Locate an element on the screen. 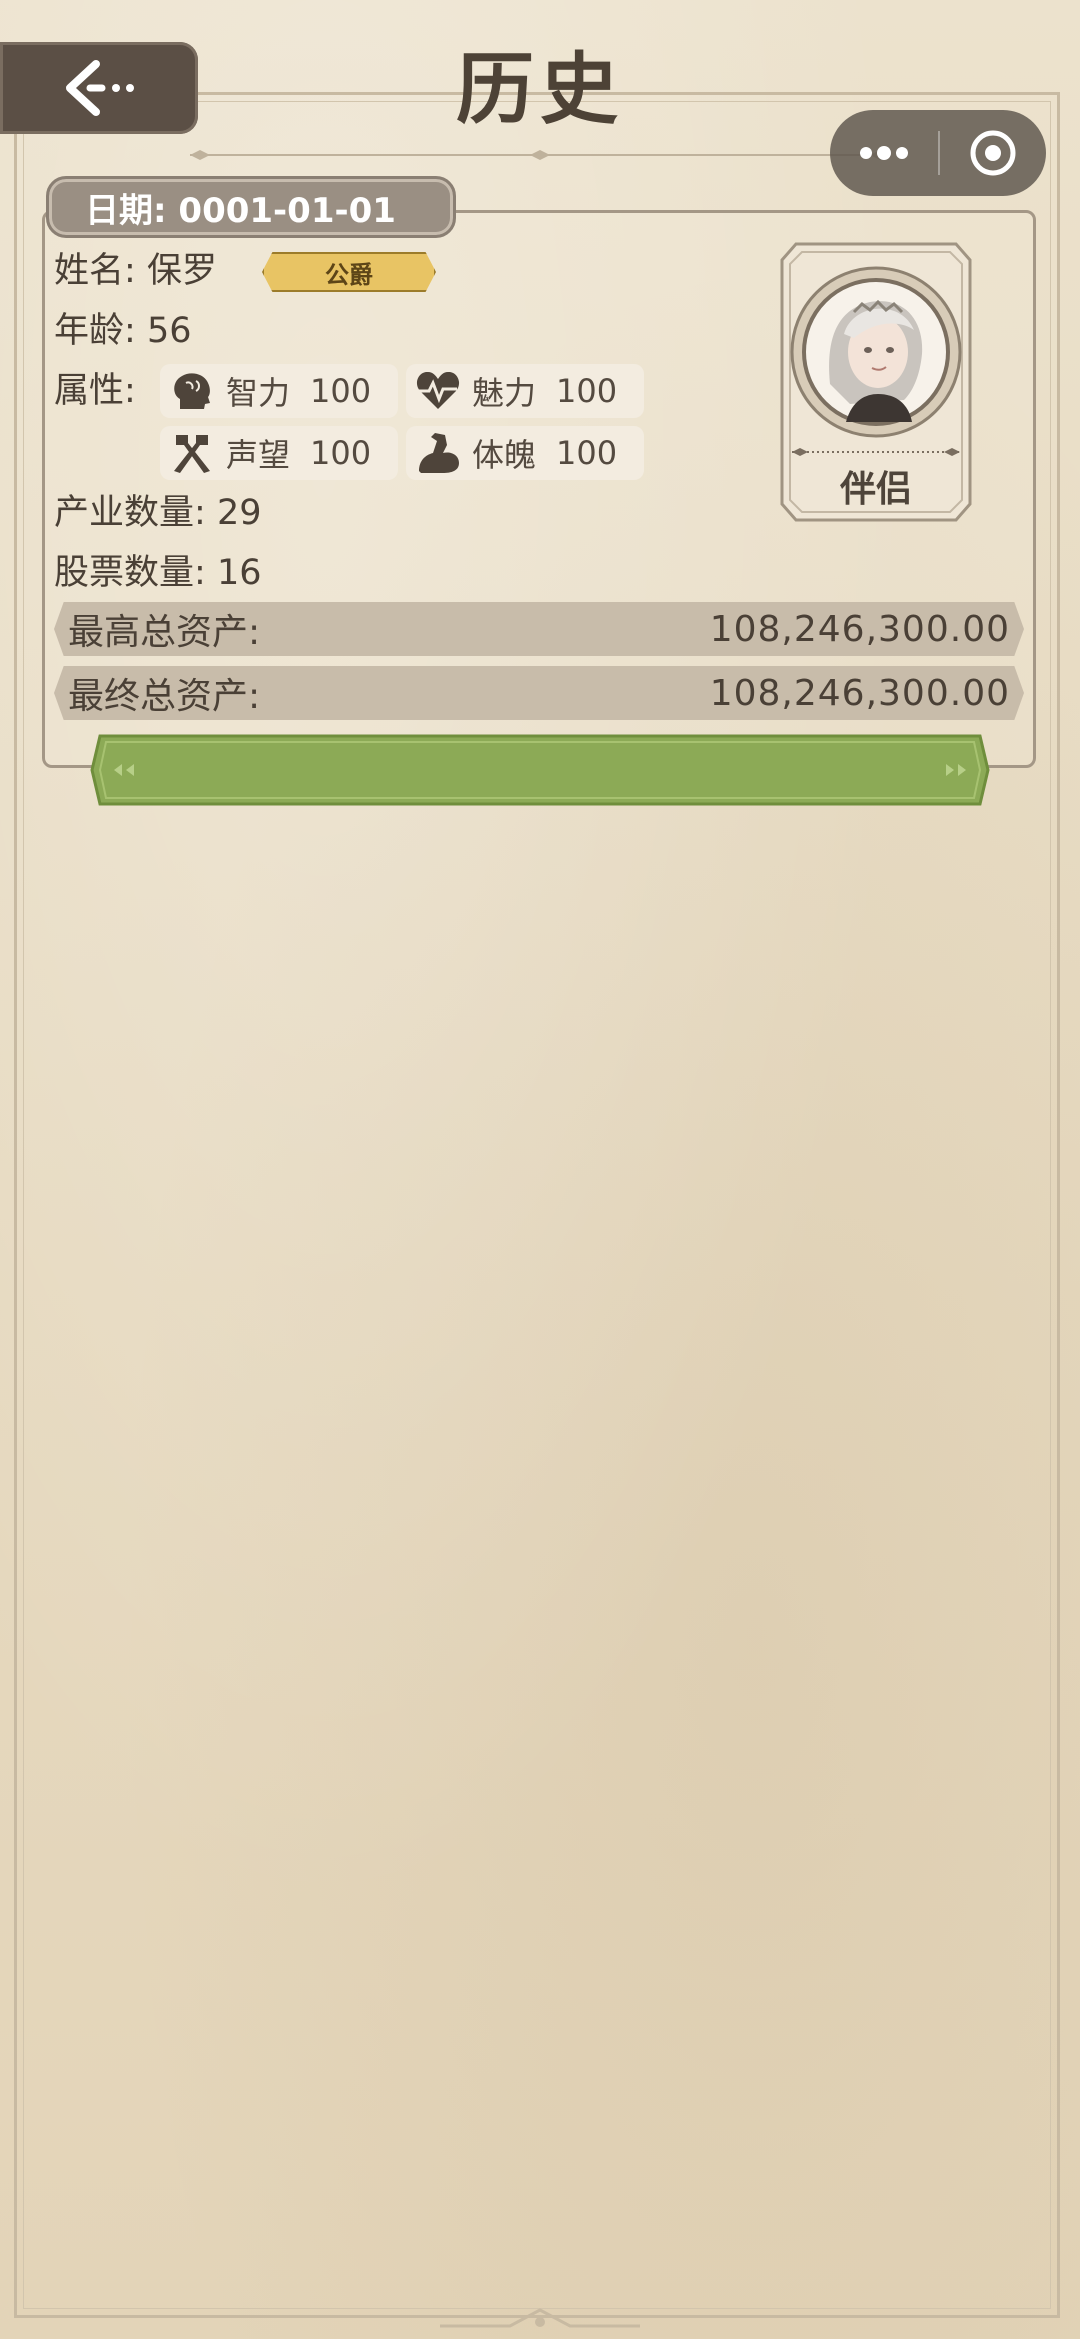  stock-count-value: 16 is located at coordinates (239, 573).